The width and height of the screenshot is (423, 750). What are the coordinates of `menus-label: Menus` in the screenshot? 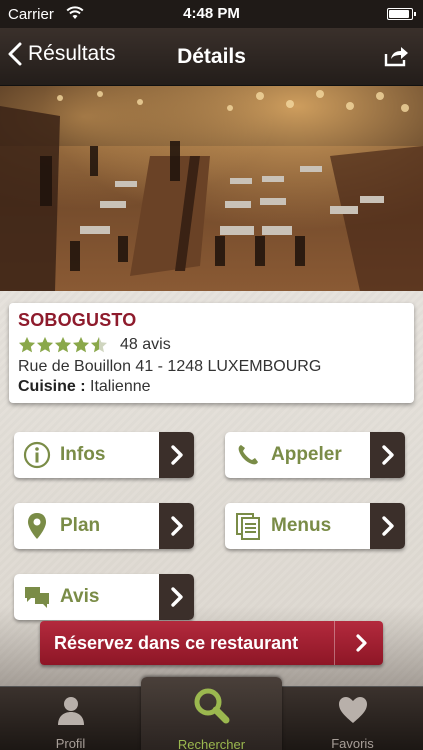 It's located at (301, 525).